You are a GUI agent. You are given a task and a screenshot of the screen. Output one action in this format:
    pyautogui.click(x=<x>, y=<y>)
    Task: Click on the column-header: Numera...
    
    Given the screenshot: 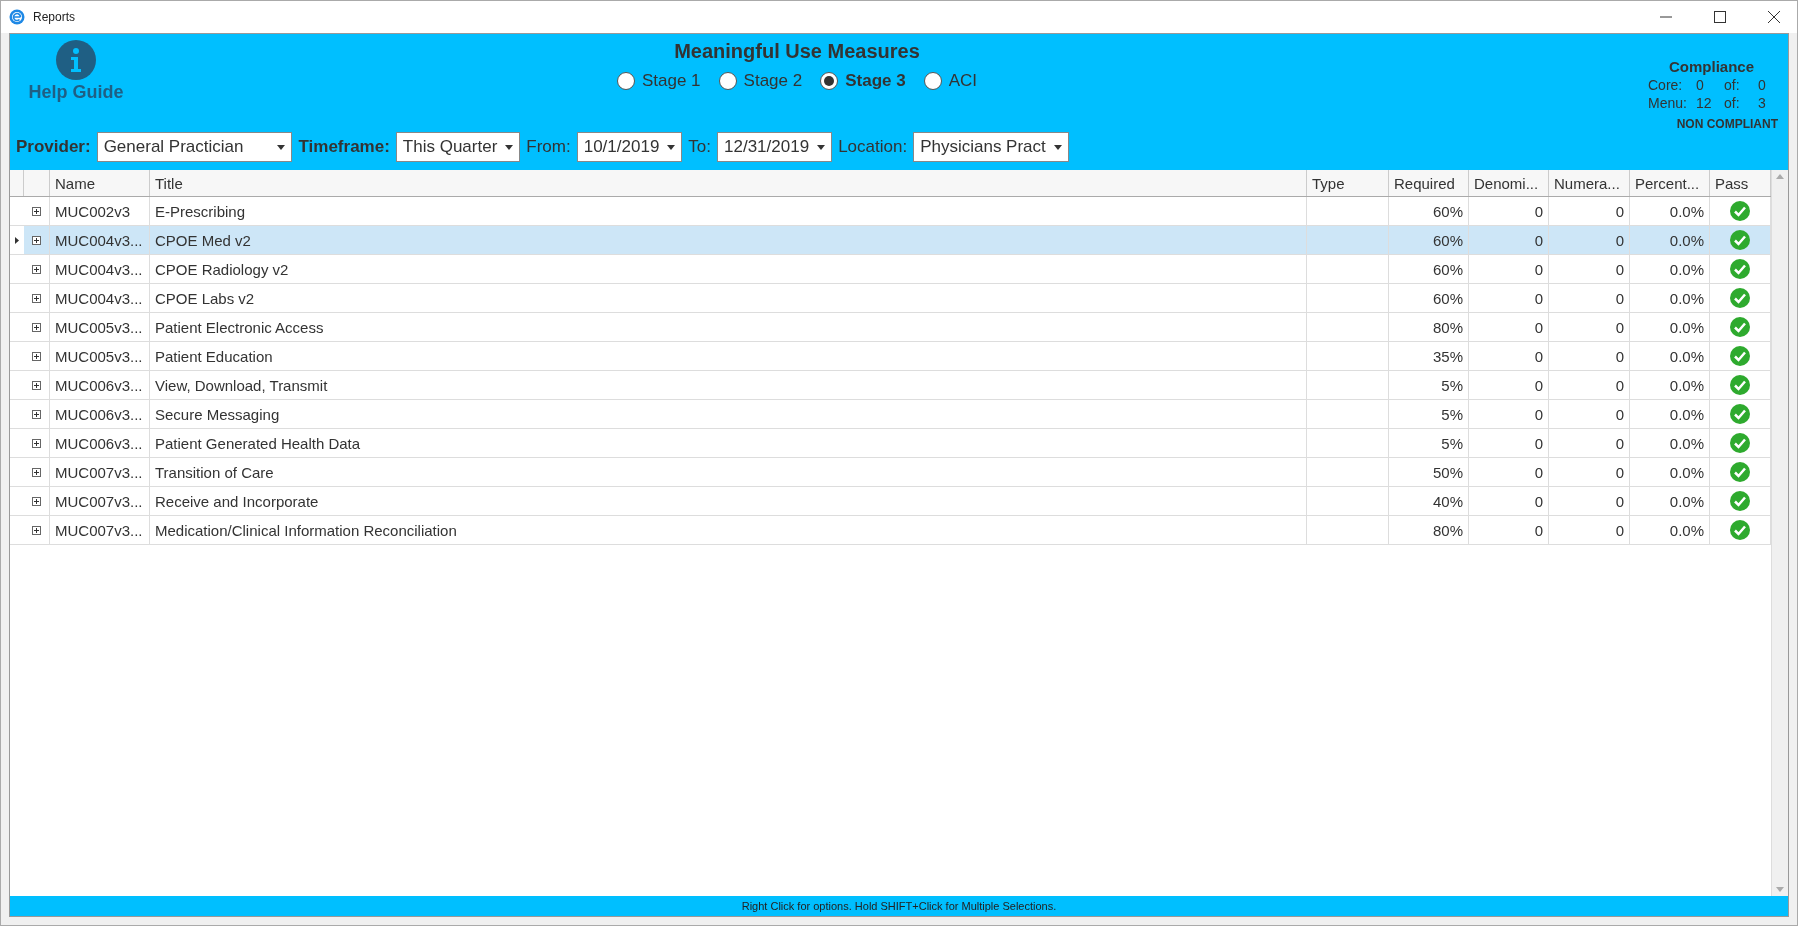 What is the action you would take?
    pyautogui.click(x=1589, y=183)
    